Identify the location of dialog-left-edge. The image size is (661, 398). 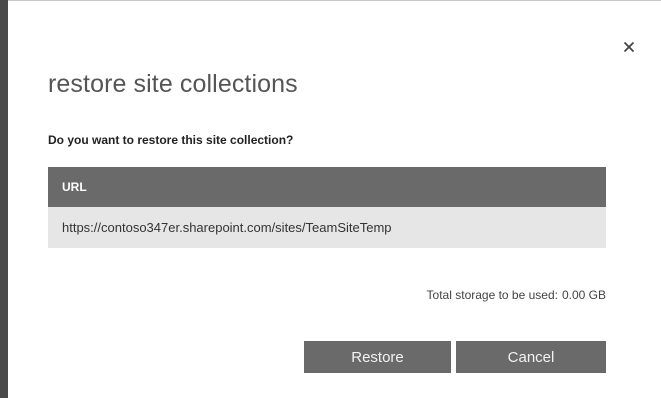
(4, 199).